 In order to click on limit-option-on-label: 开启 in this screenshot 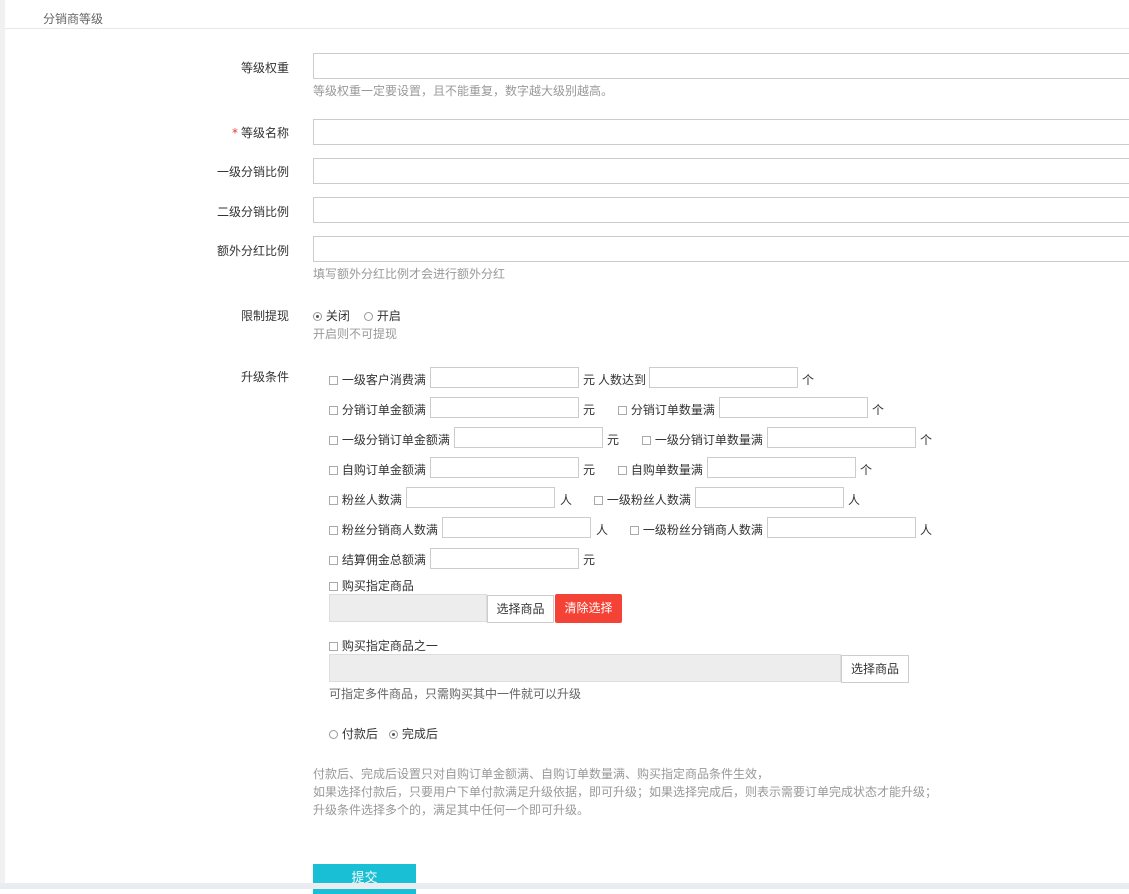, I will do `click(388, 316)`.